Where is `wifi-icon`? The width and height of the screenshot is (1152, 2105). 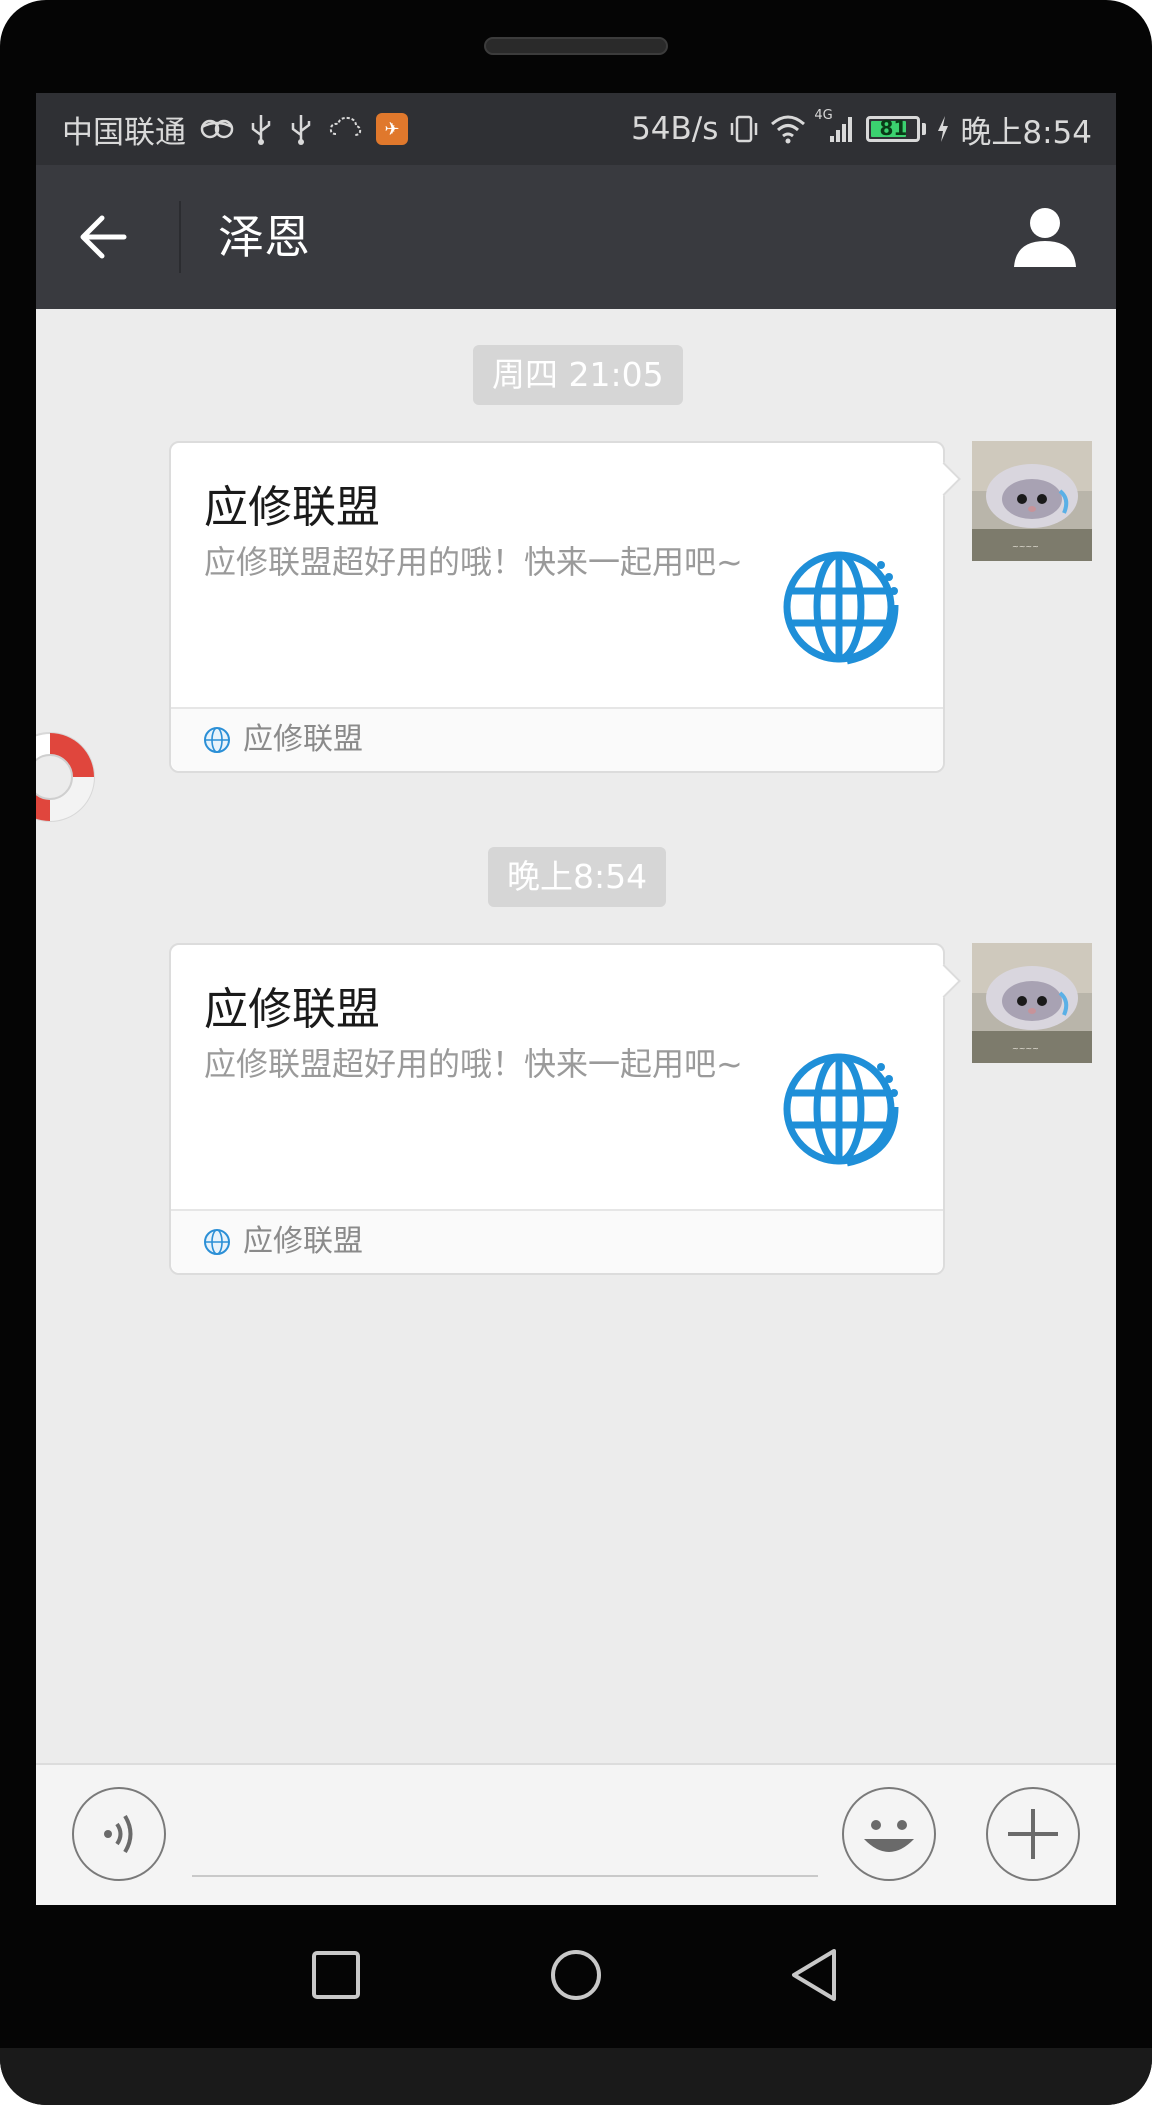
wifi-icon is located at coordinates (788, 129).